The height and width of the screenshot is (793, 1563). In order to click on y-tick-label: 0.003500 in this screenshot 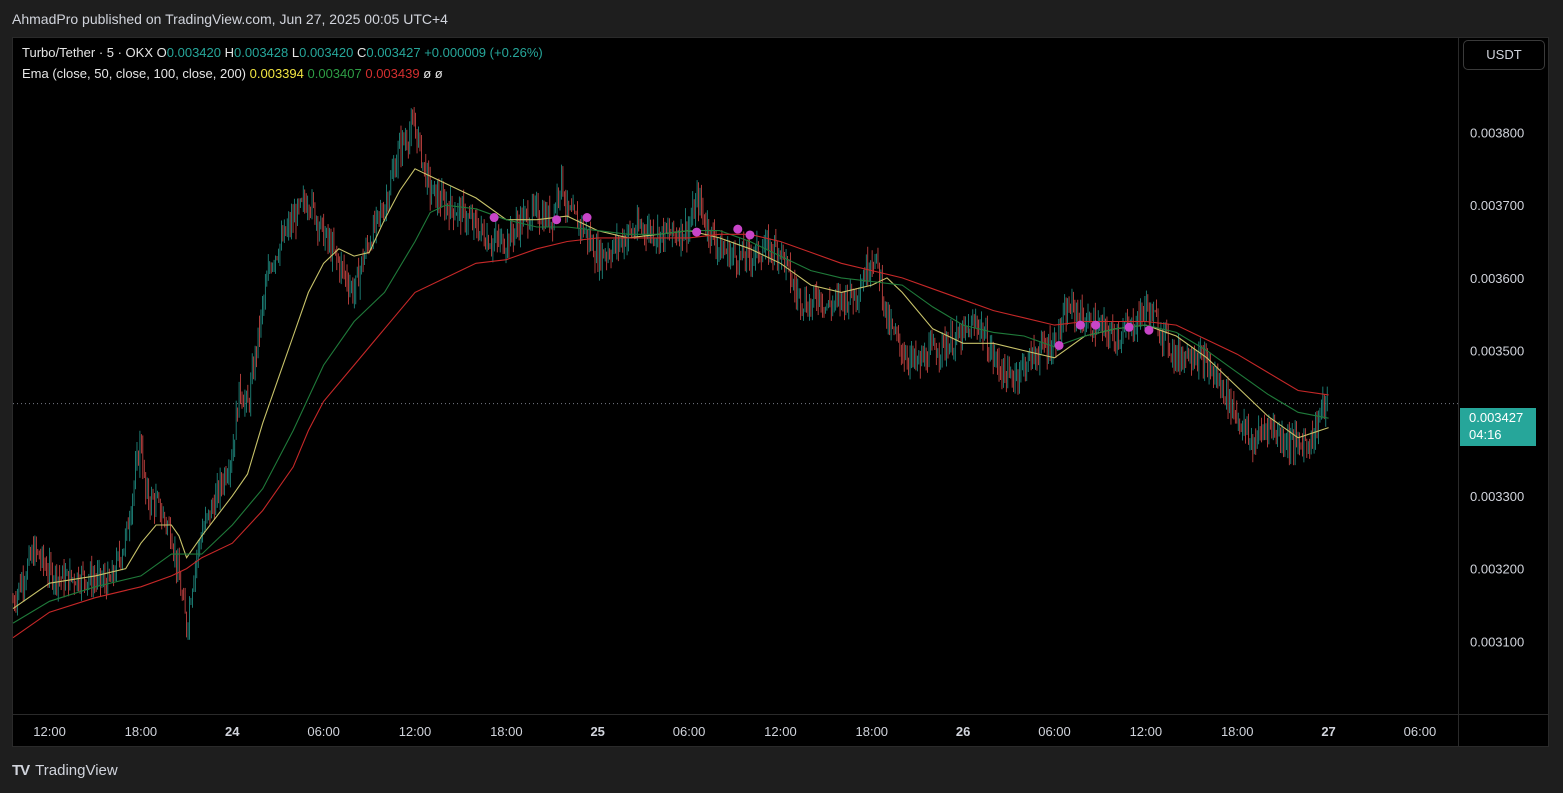, I will do `click(1497, 351)`.